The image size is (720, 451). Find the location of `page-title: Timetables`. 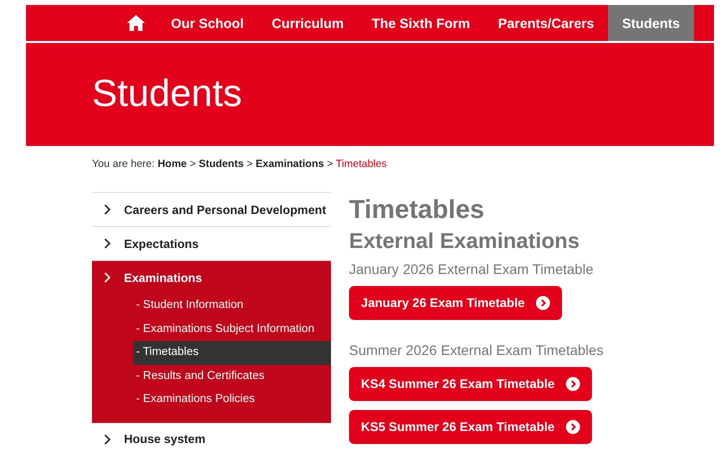

page-title: Timetables is located at coordinates (417, 209).